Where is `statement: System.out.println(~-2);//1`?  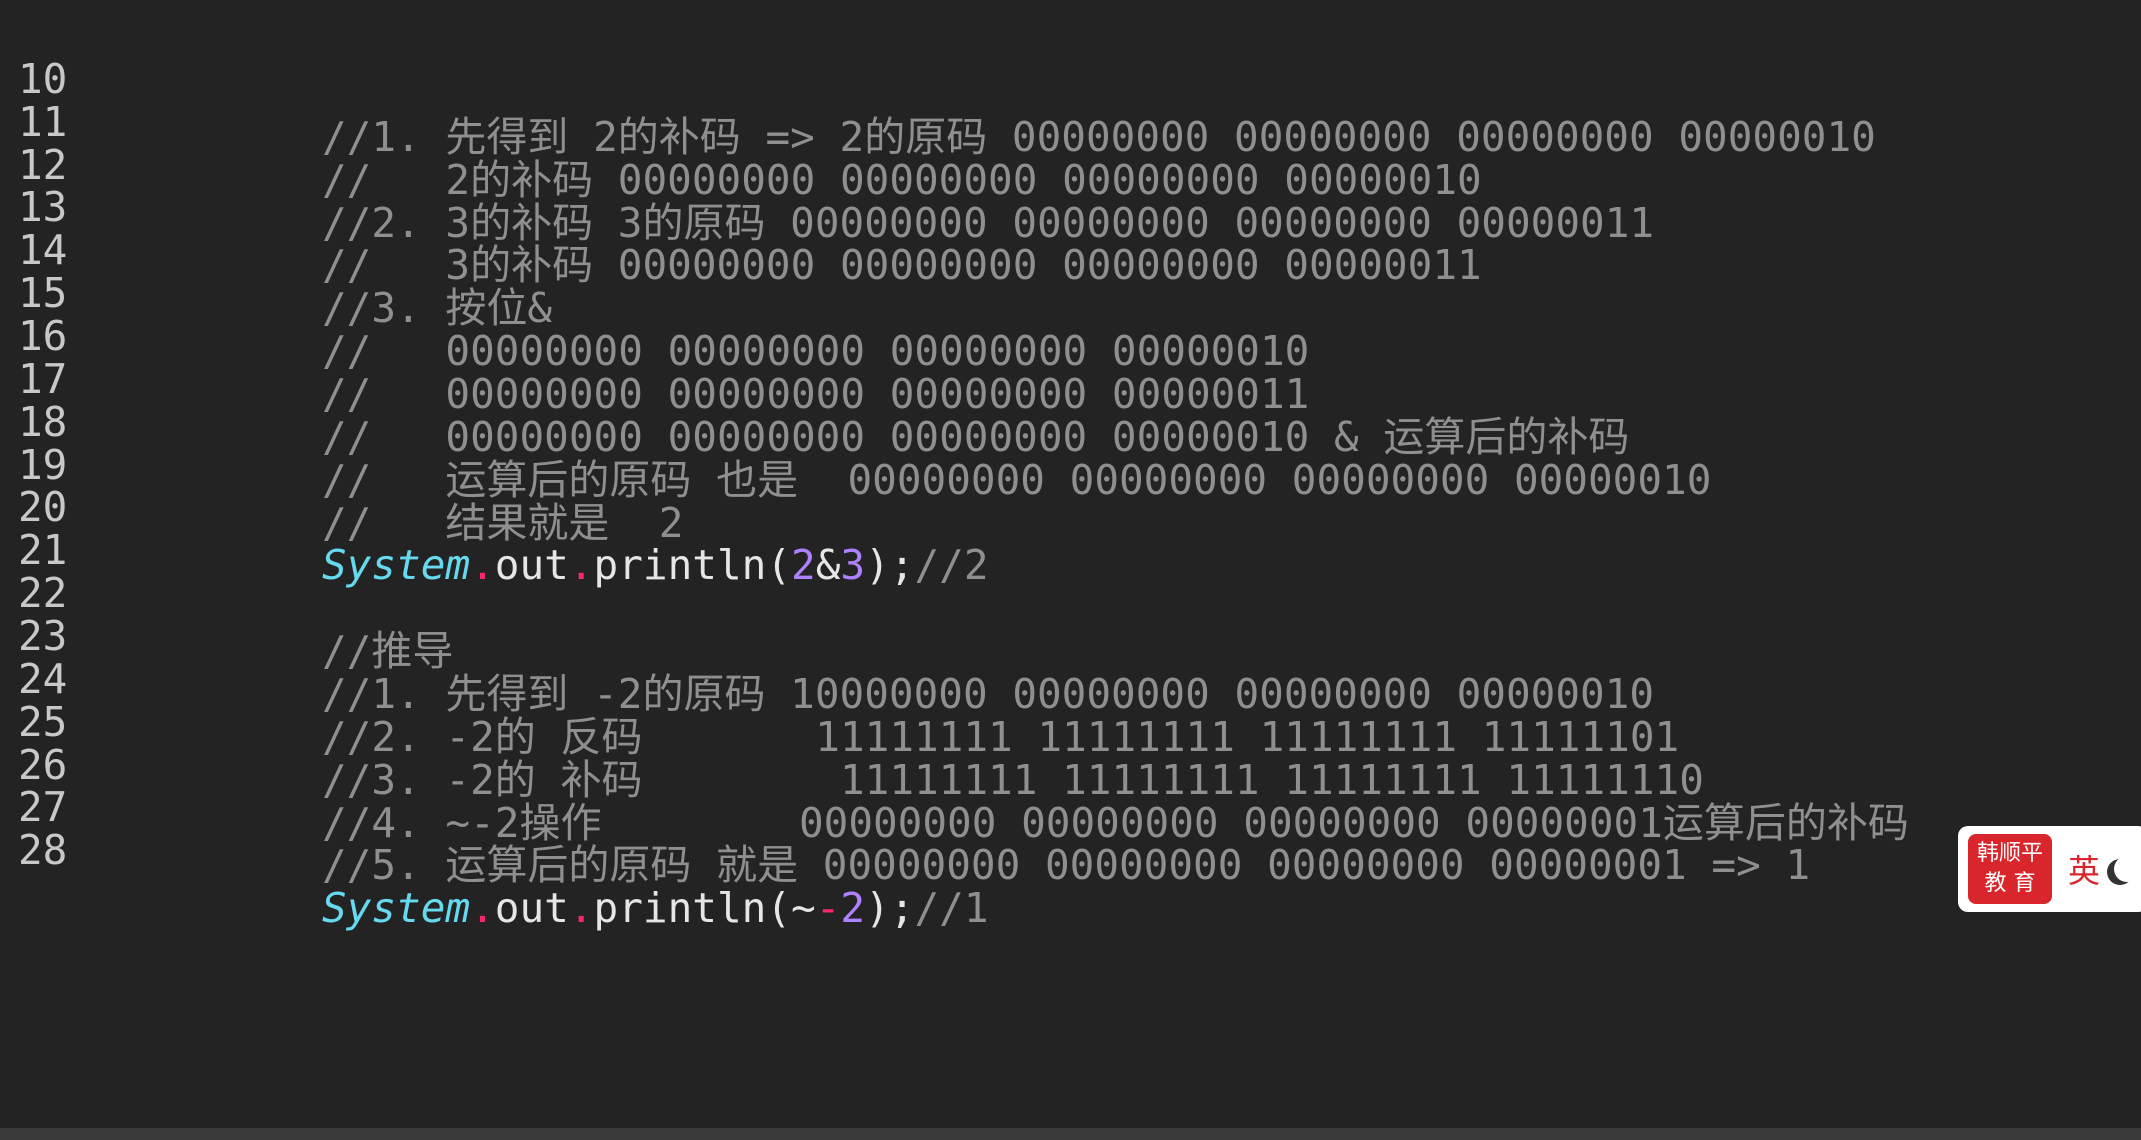 statement: System.out.println(~-2);//1 is located at coordinates (655, 908).